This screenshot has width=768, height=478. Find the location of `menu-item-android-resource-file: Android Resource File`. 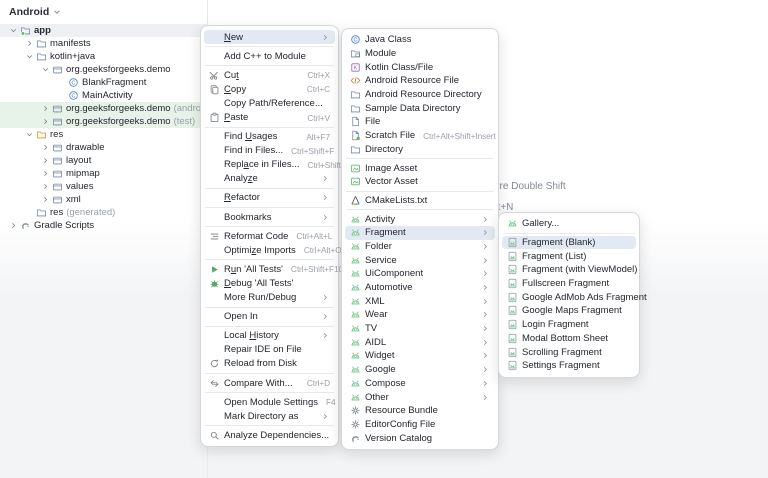

menu-item-android-resource-file: Android Resource File is located at coordinates (420, 81).